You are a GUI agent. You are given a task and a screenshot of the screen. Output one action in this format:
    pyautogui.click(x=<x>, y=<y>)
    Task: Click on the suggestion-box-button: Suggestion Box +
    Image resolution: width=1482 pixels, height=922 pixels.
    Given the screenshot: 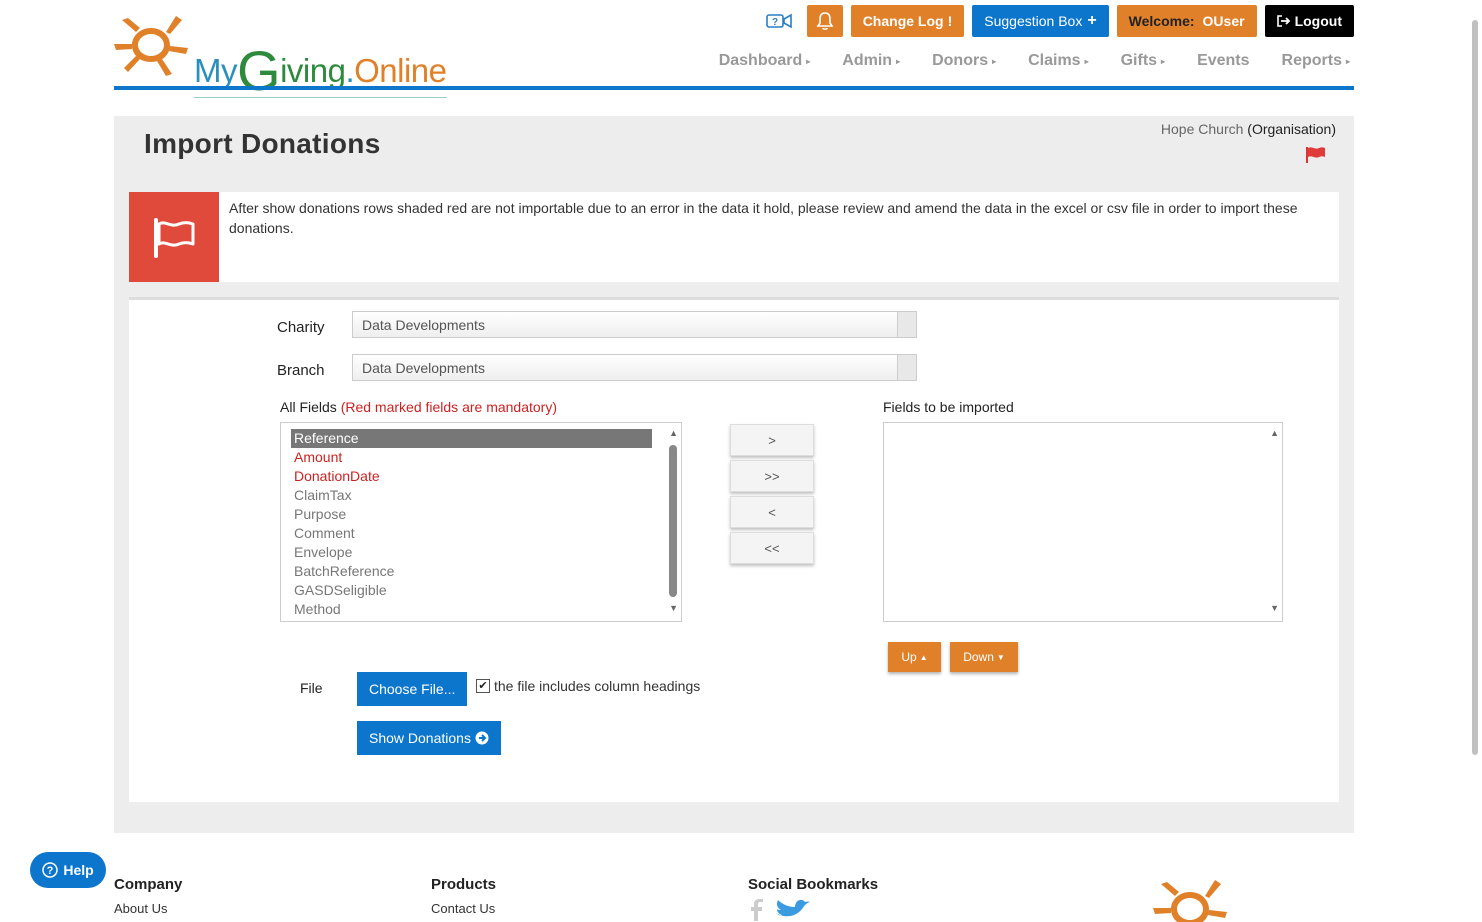 What is the action you would take?
    pyautogui.click(x=1040, y=21)
    